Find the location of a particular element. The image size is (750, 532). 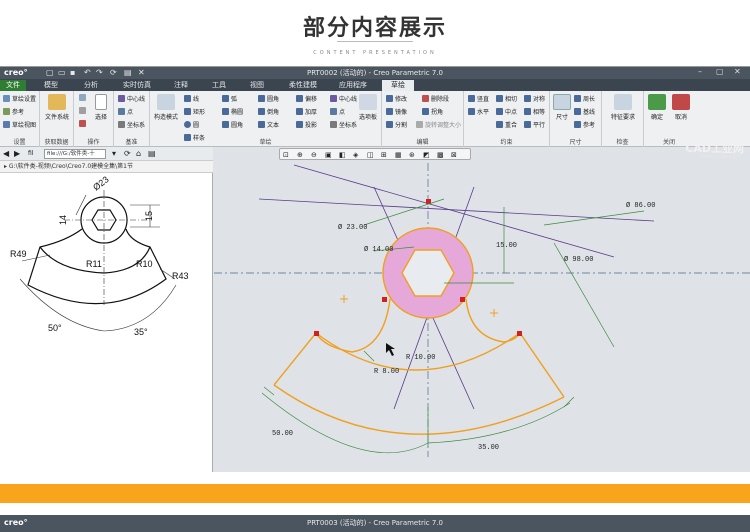

group-label-constrain: 约束 is located at coordinates (506, 142).